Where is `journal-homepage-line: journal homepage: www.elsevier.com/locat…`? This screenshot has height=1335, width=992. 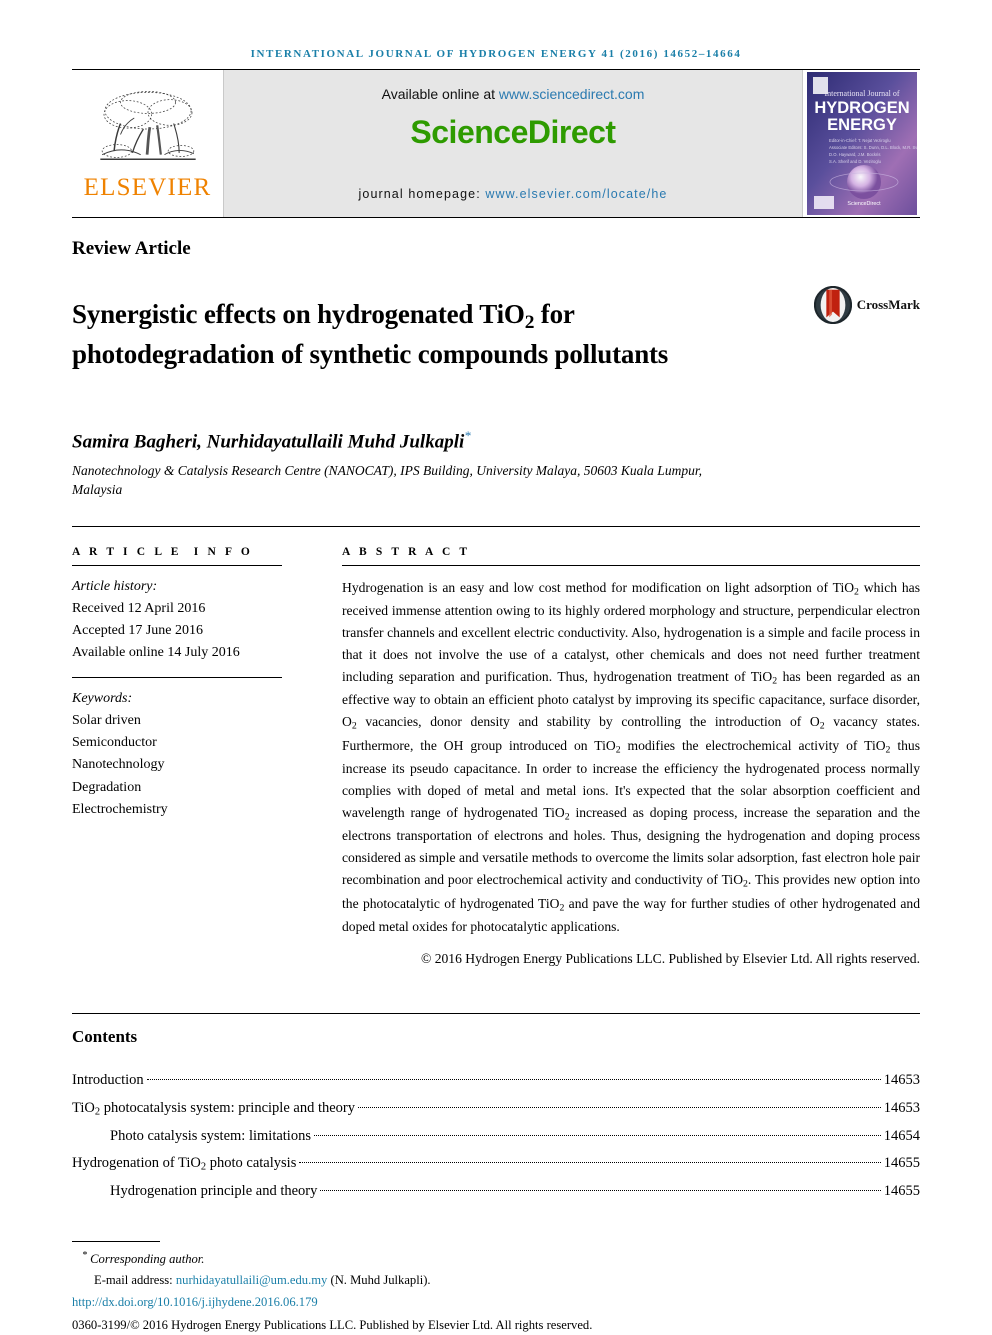
journal-homepage-line: journal homepage: www.elsevier.com/locat… is located at coordinates (513, 194).